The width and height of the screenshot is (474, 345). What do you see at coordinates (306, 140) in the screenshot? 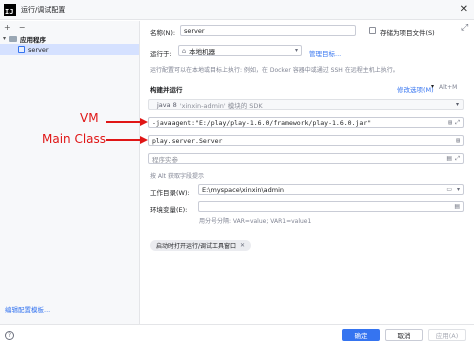
I see `main-class-input: play.server.Server ▤` at bounding box center [306, 140].